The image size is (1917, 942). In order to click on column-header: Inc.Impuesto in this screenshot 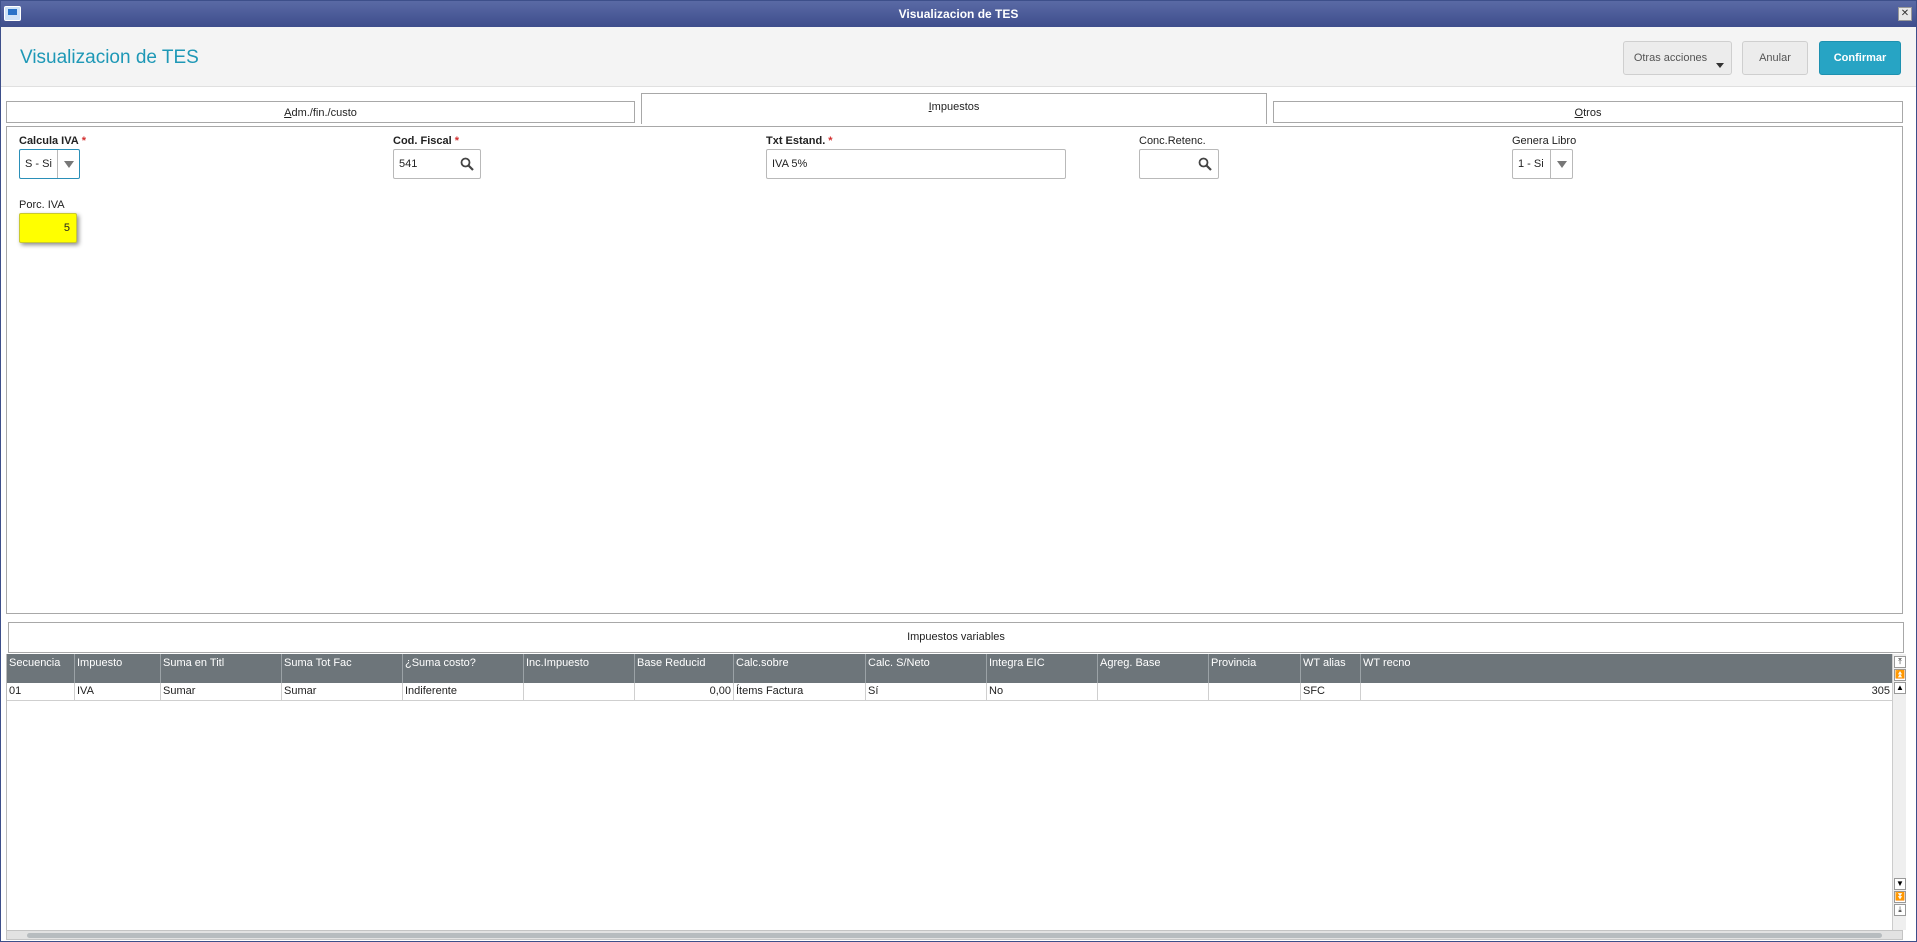, I will do `click(579, 668)`.